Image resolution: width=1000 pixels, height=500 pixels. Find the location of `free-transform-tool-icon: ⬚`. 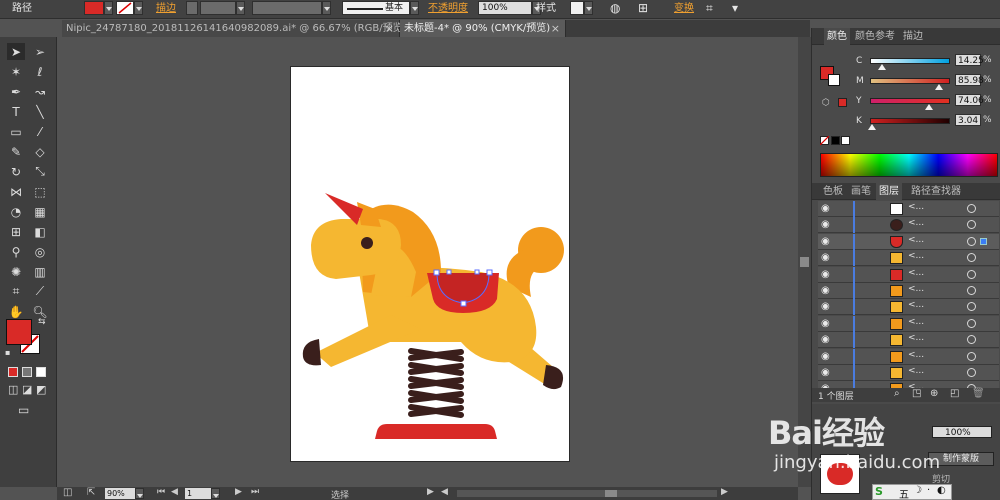

free-transform-tool-icon: ⬚ is located at coordinates (40, 191).